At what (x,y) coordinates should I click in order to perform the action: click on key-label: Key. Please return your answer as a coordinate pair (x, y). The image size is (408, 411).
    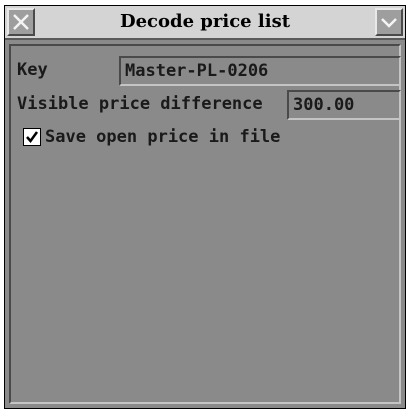
    Looking at the image, I should click on (32, 70).